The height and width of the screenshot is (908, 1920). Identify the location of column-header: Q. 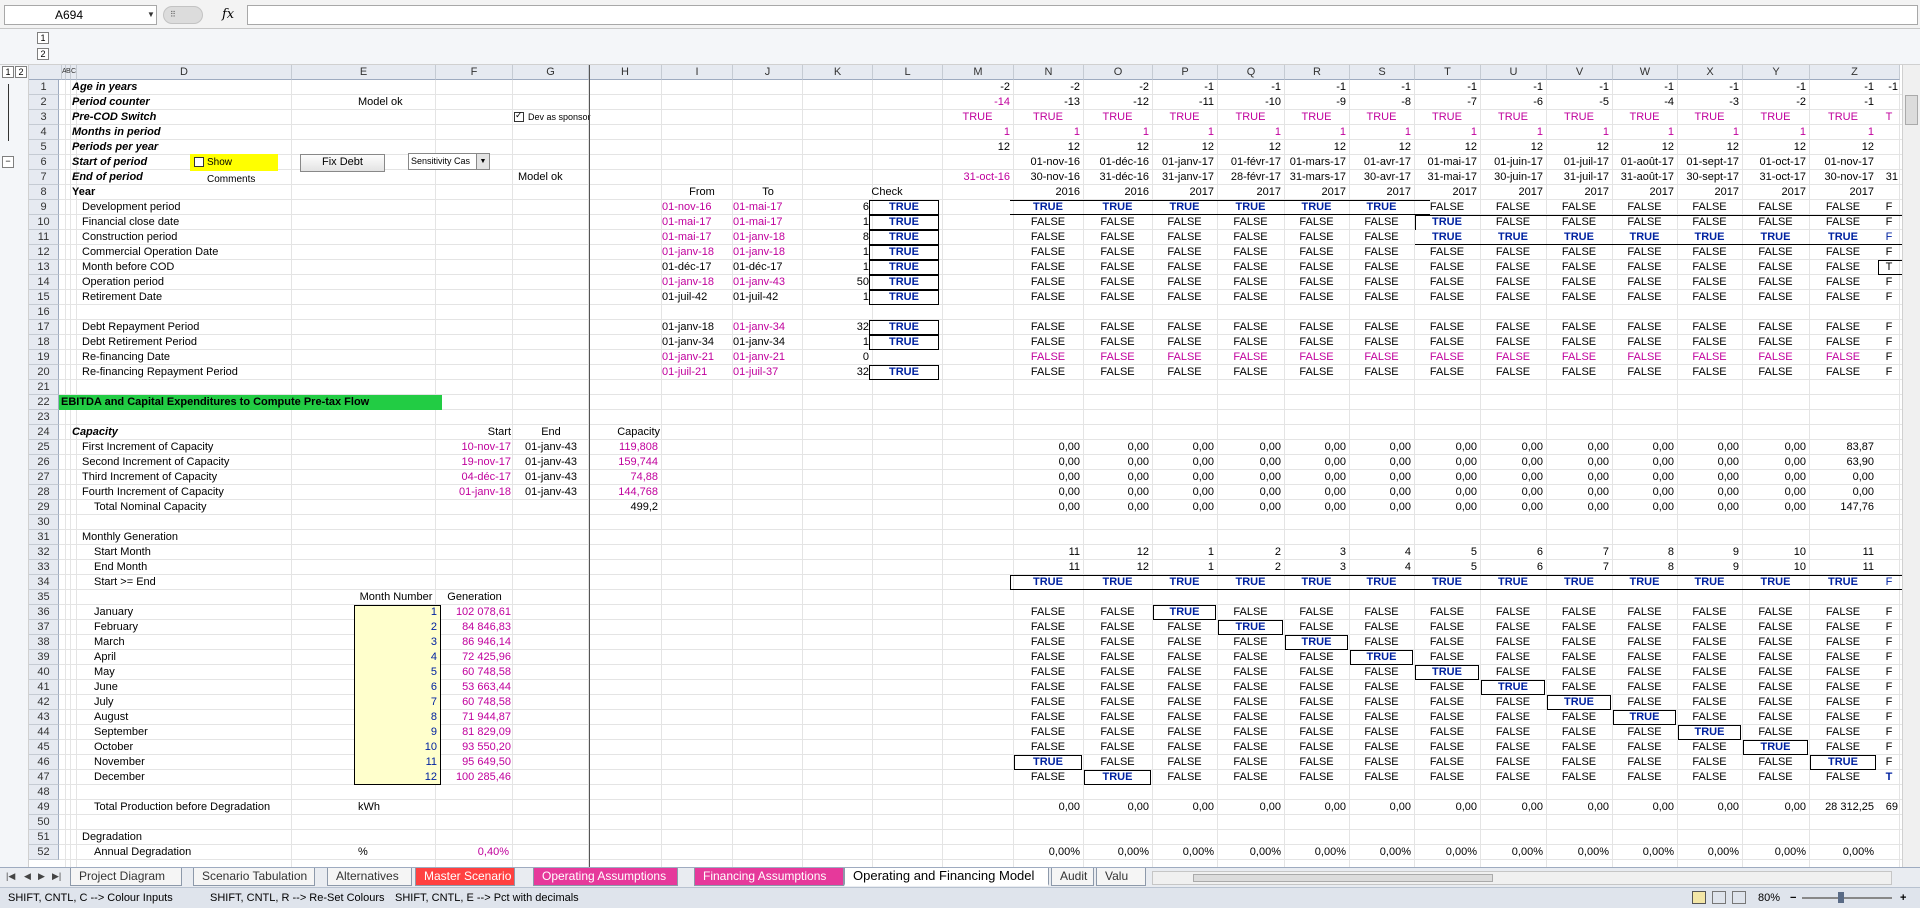
(1251, 72).